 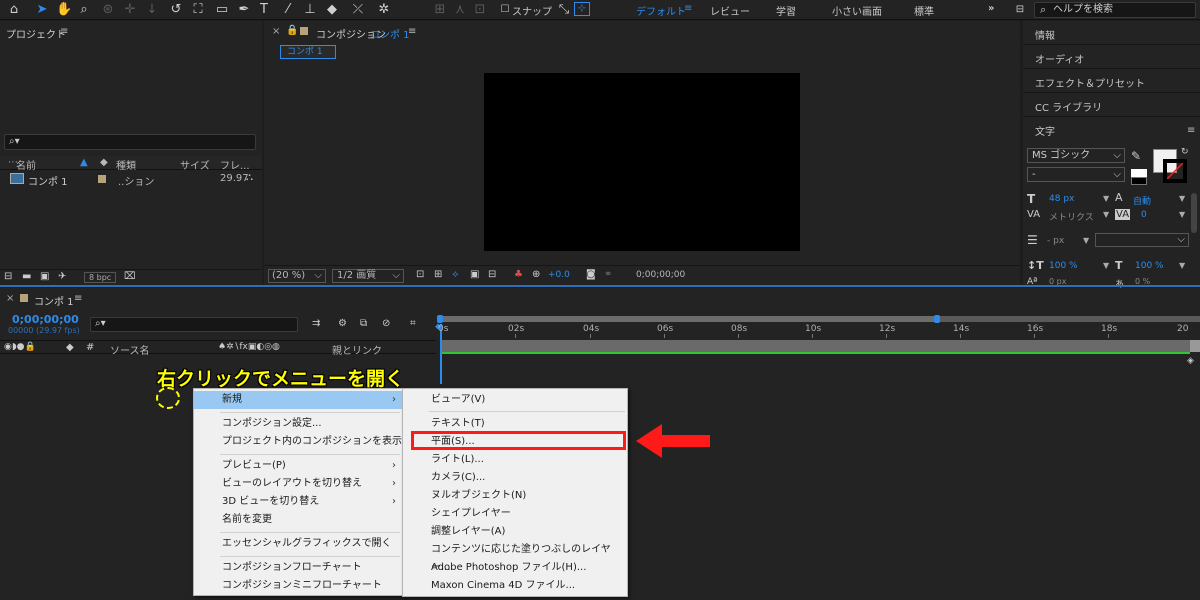 What do you see at coordinates (1111, 57) in the screenshot?
I see `panel-audio: オーディオ` at bounding box center [1111, 57].